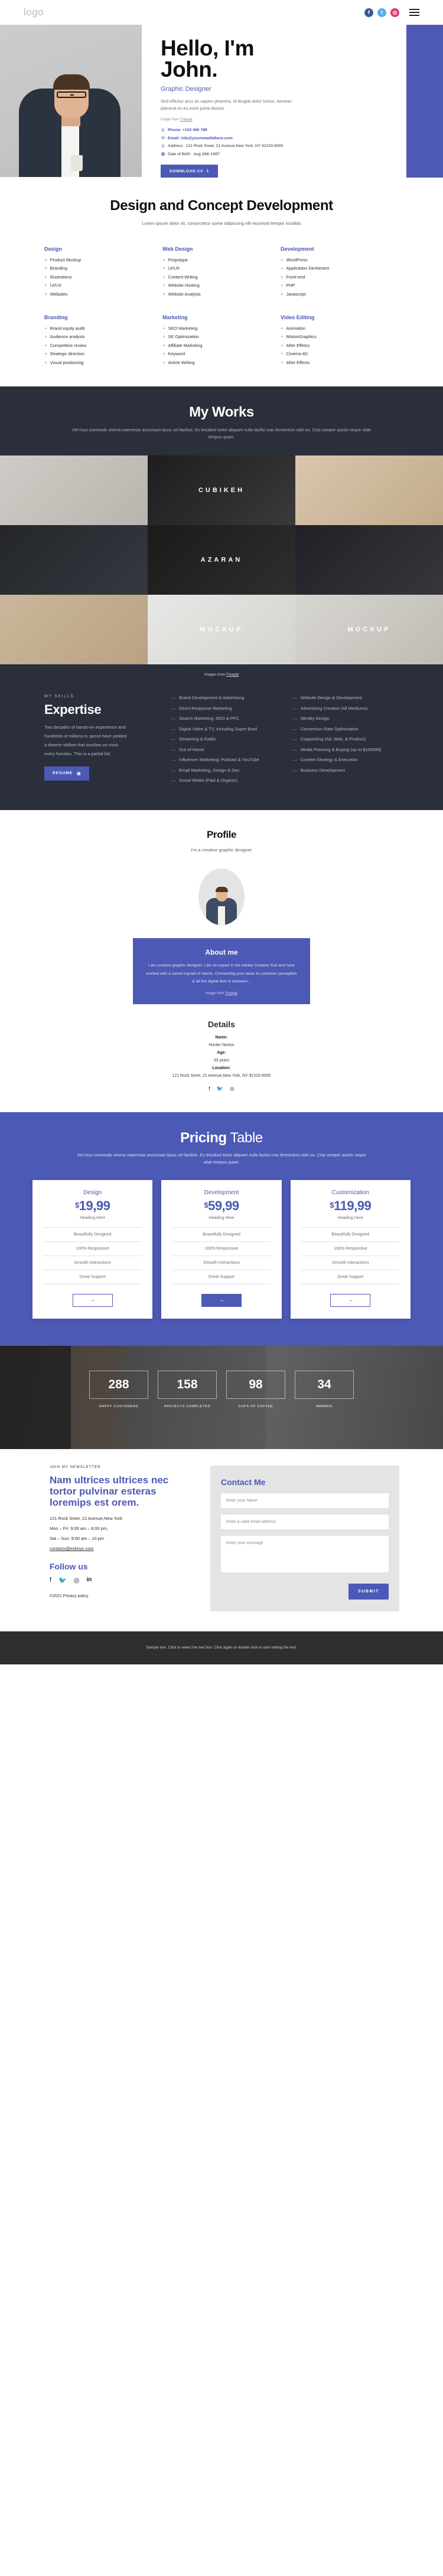  Describe the element at coordinates (74, 630) in the screenshot. I see `tile-card-stack` at that location.